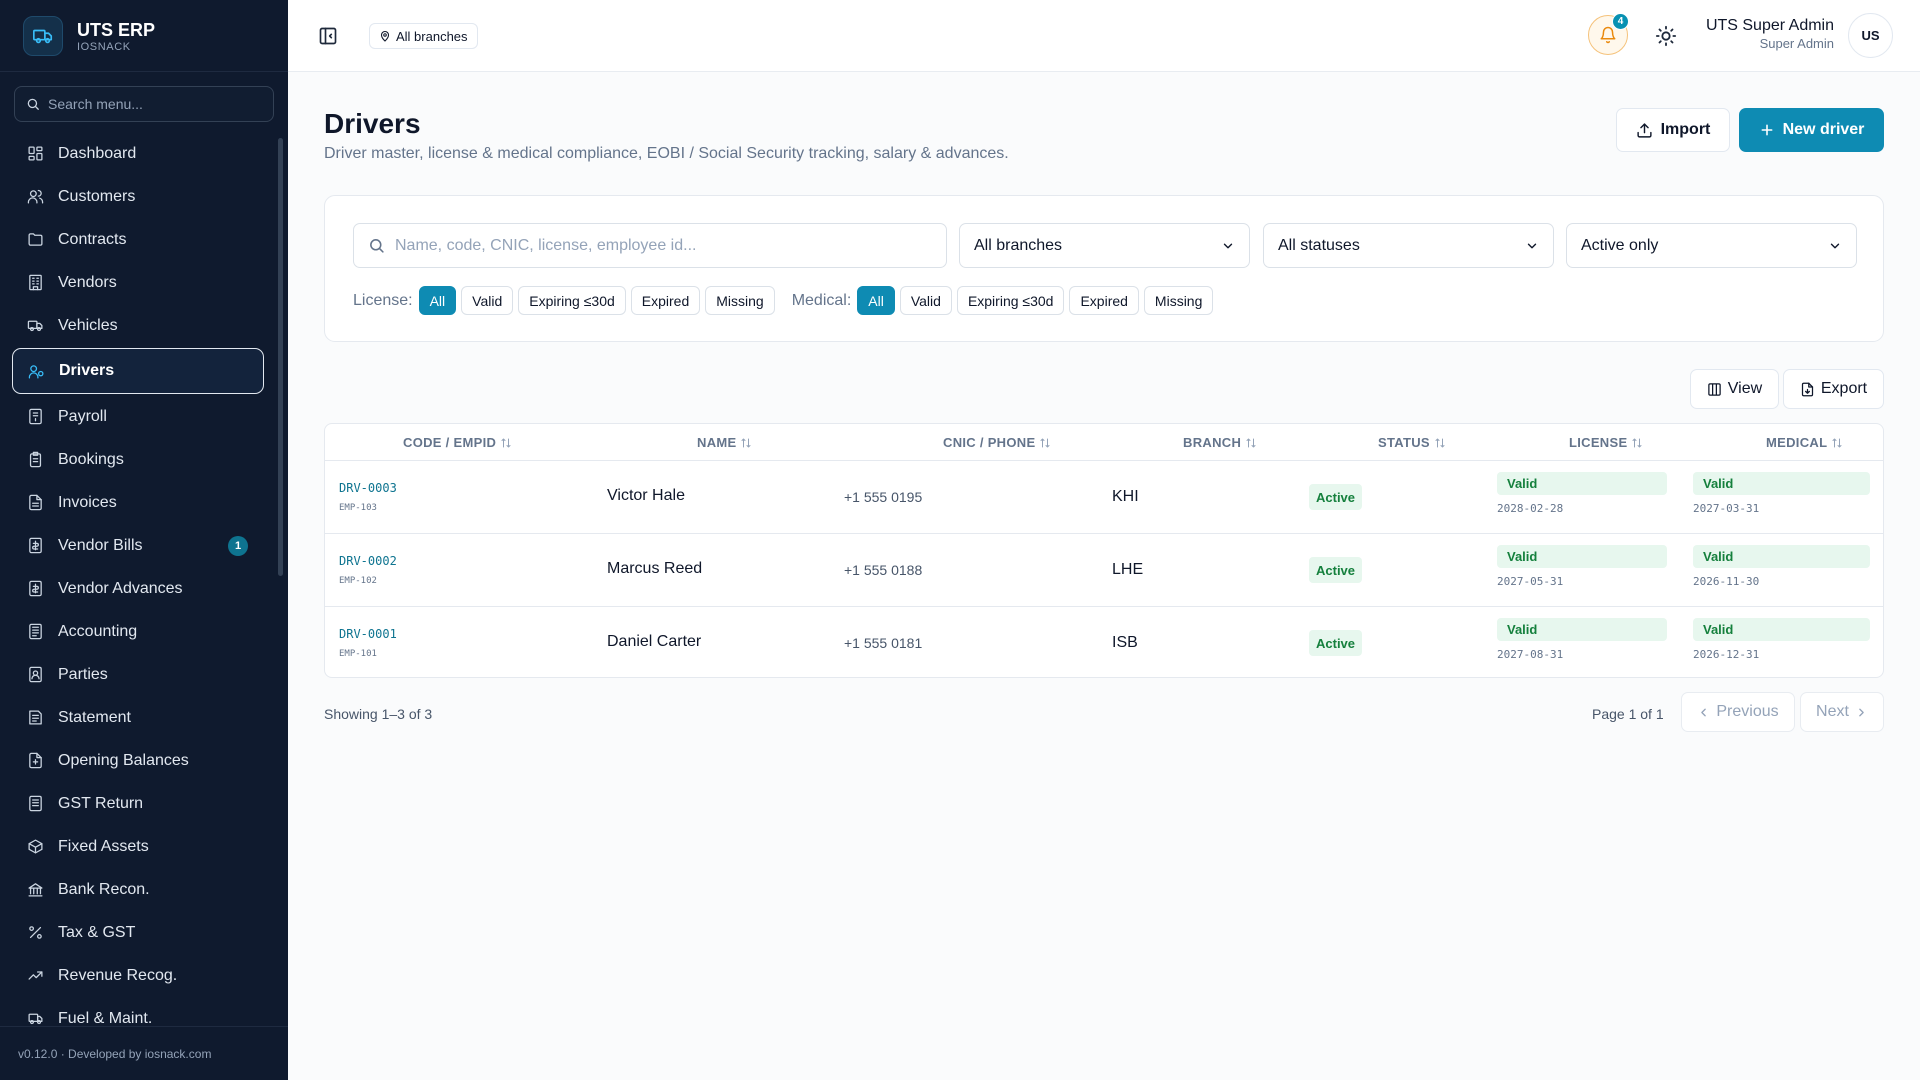 Image resolution: width=1920 pixels, height=1080 pixels. What do you see at coordinates (377, 246) in the screenshot?
I see `search-icon` at bounding box center [377, 246].